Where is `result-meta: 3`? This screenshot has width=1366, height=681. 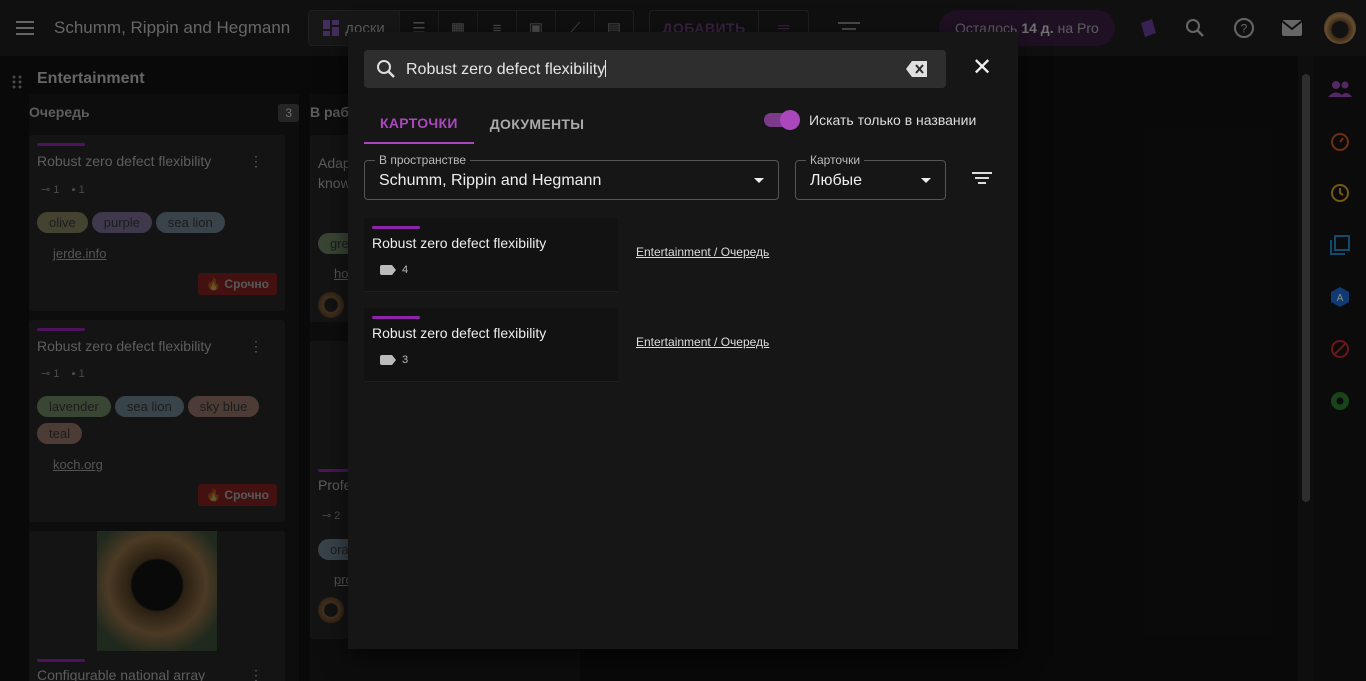 result-meta: 3 is located at coordinates (394, 360).